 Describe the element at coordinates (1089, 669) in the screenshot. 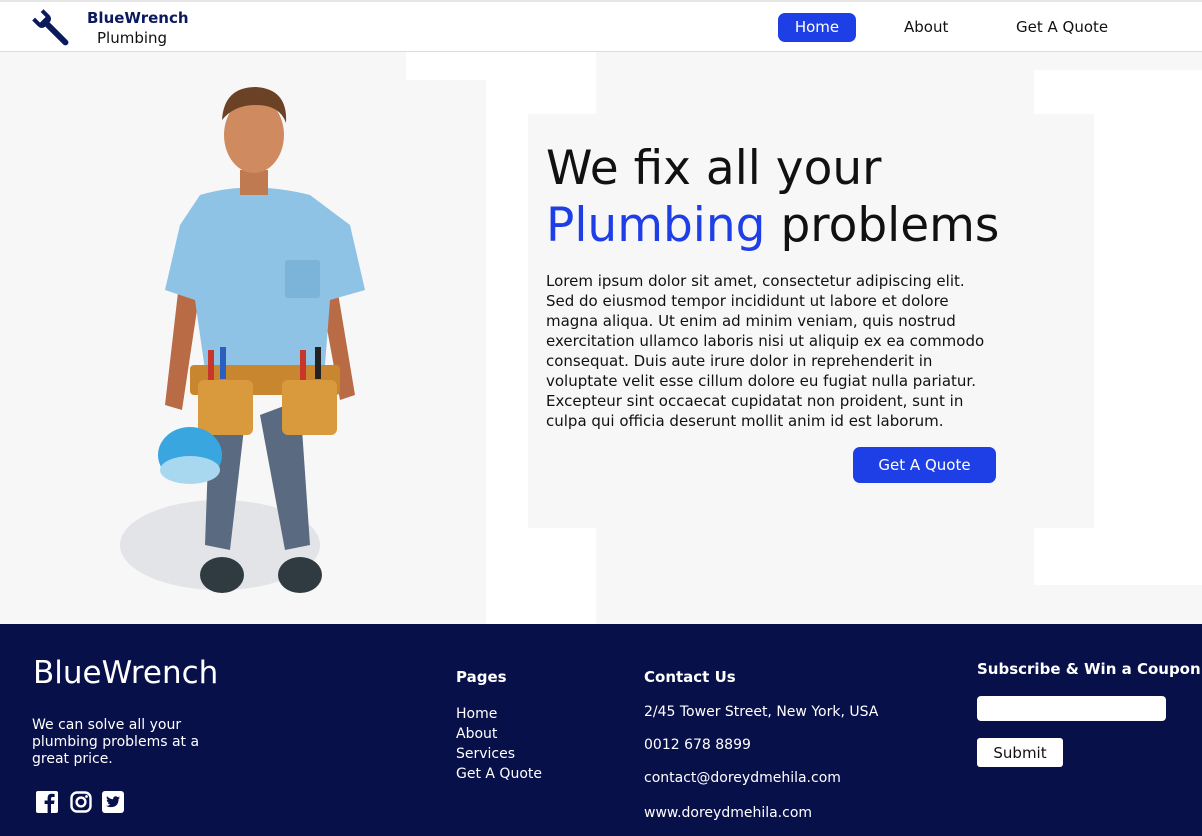

I see `subscribe-heading: Subscribe & Win a Coupon` at that location.